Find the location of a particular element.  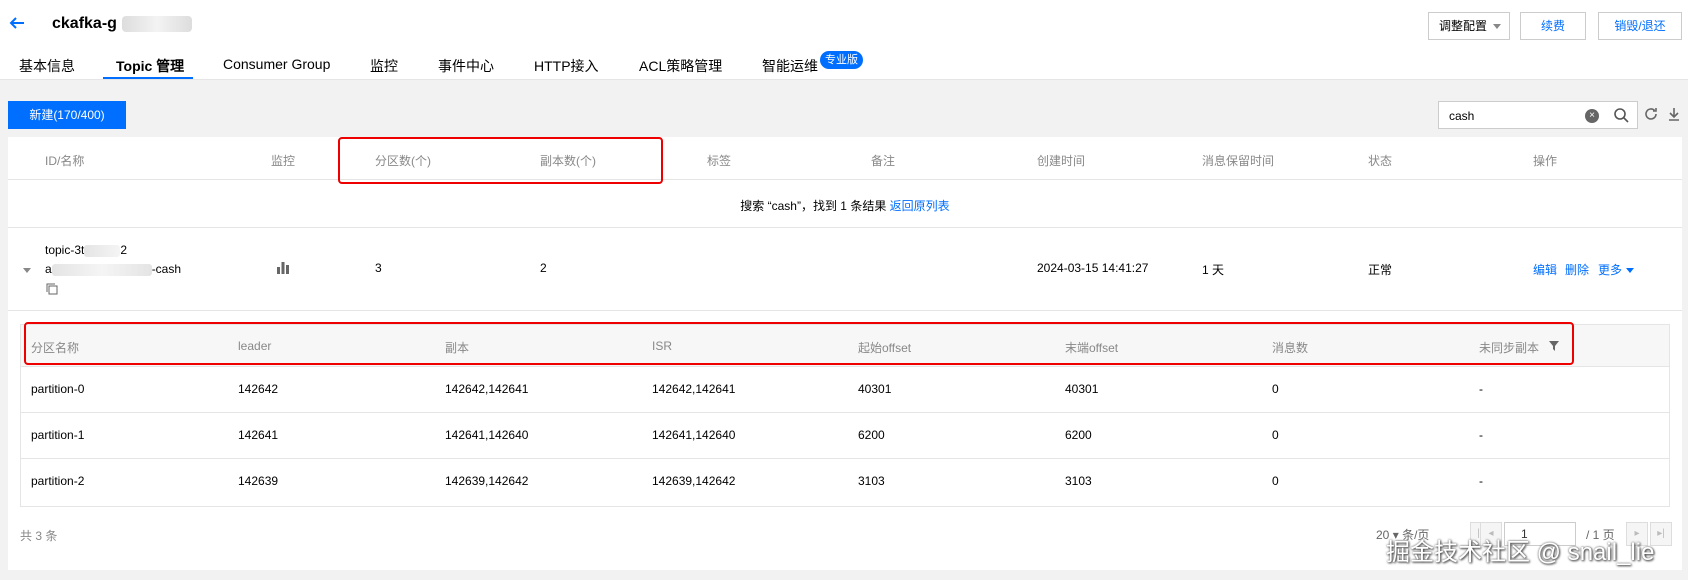

active-tab-indicator is located at coordinates (148, 78).